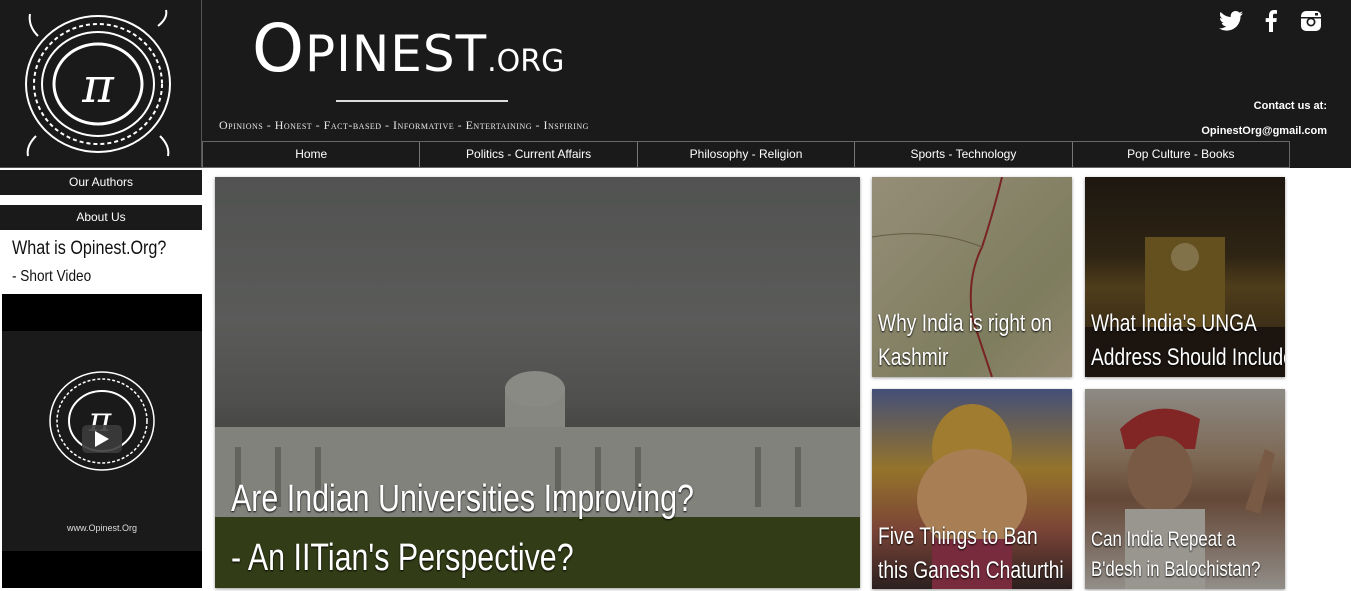 The width and height of the screenshot is (1351, 591). What do you see at coordinates (52, 276) in the screenshot?
I see `video-subtitle: - Short Video` at bounding box center [52, 276].